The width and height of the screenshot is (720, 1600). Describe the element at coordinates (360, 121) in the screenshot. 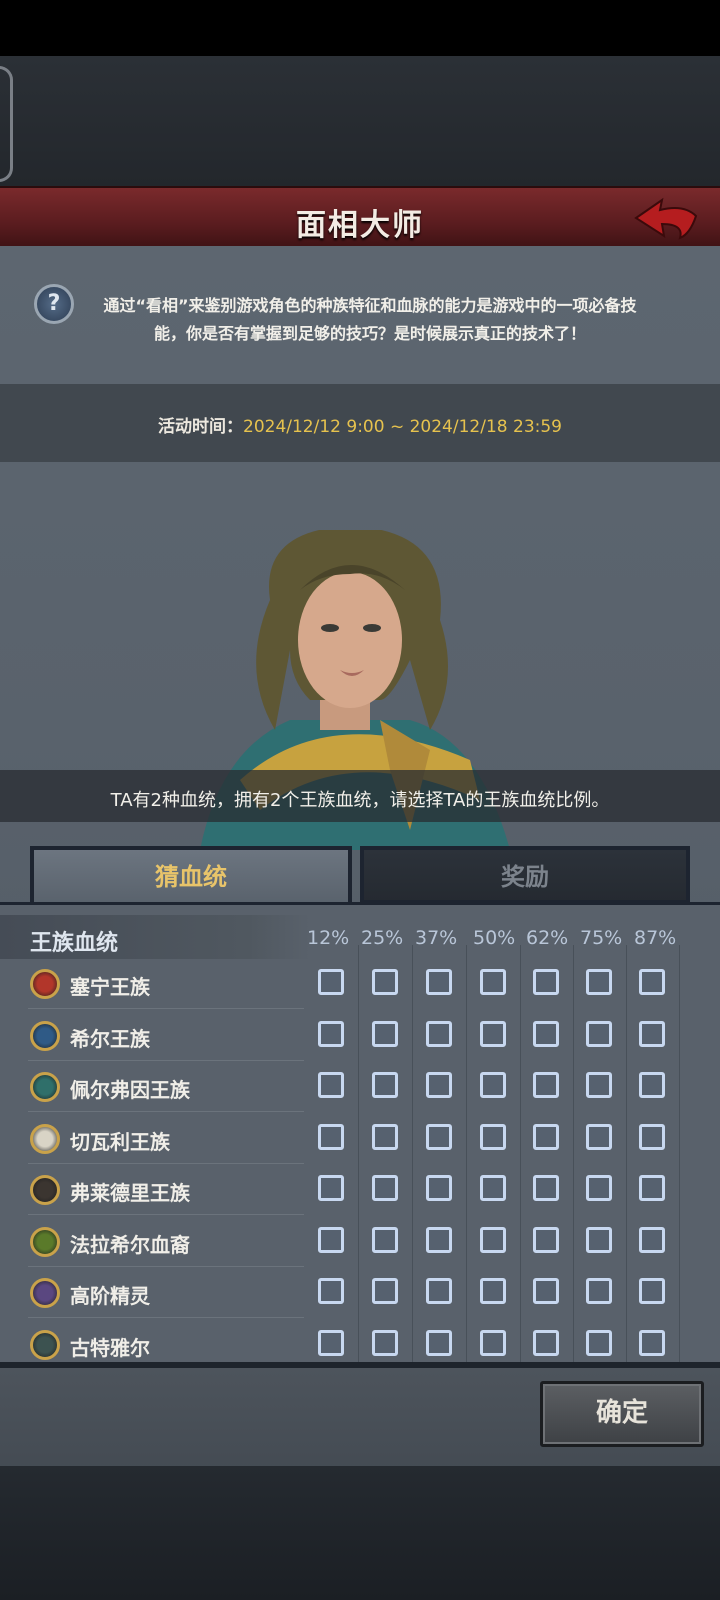

I see `top-background` at that location.